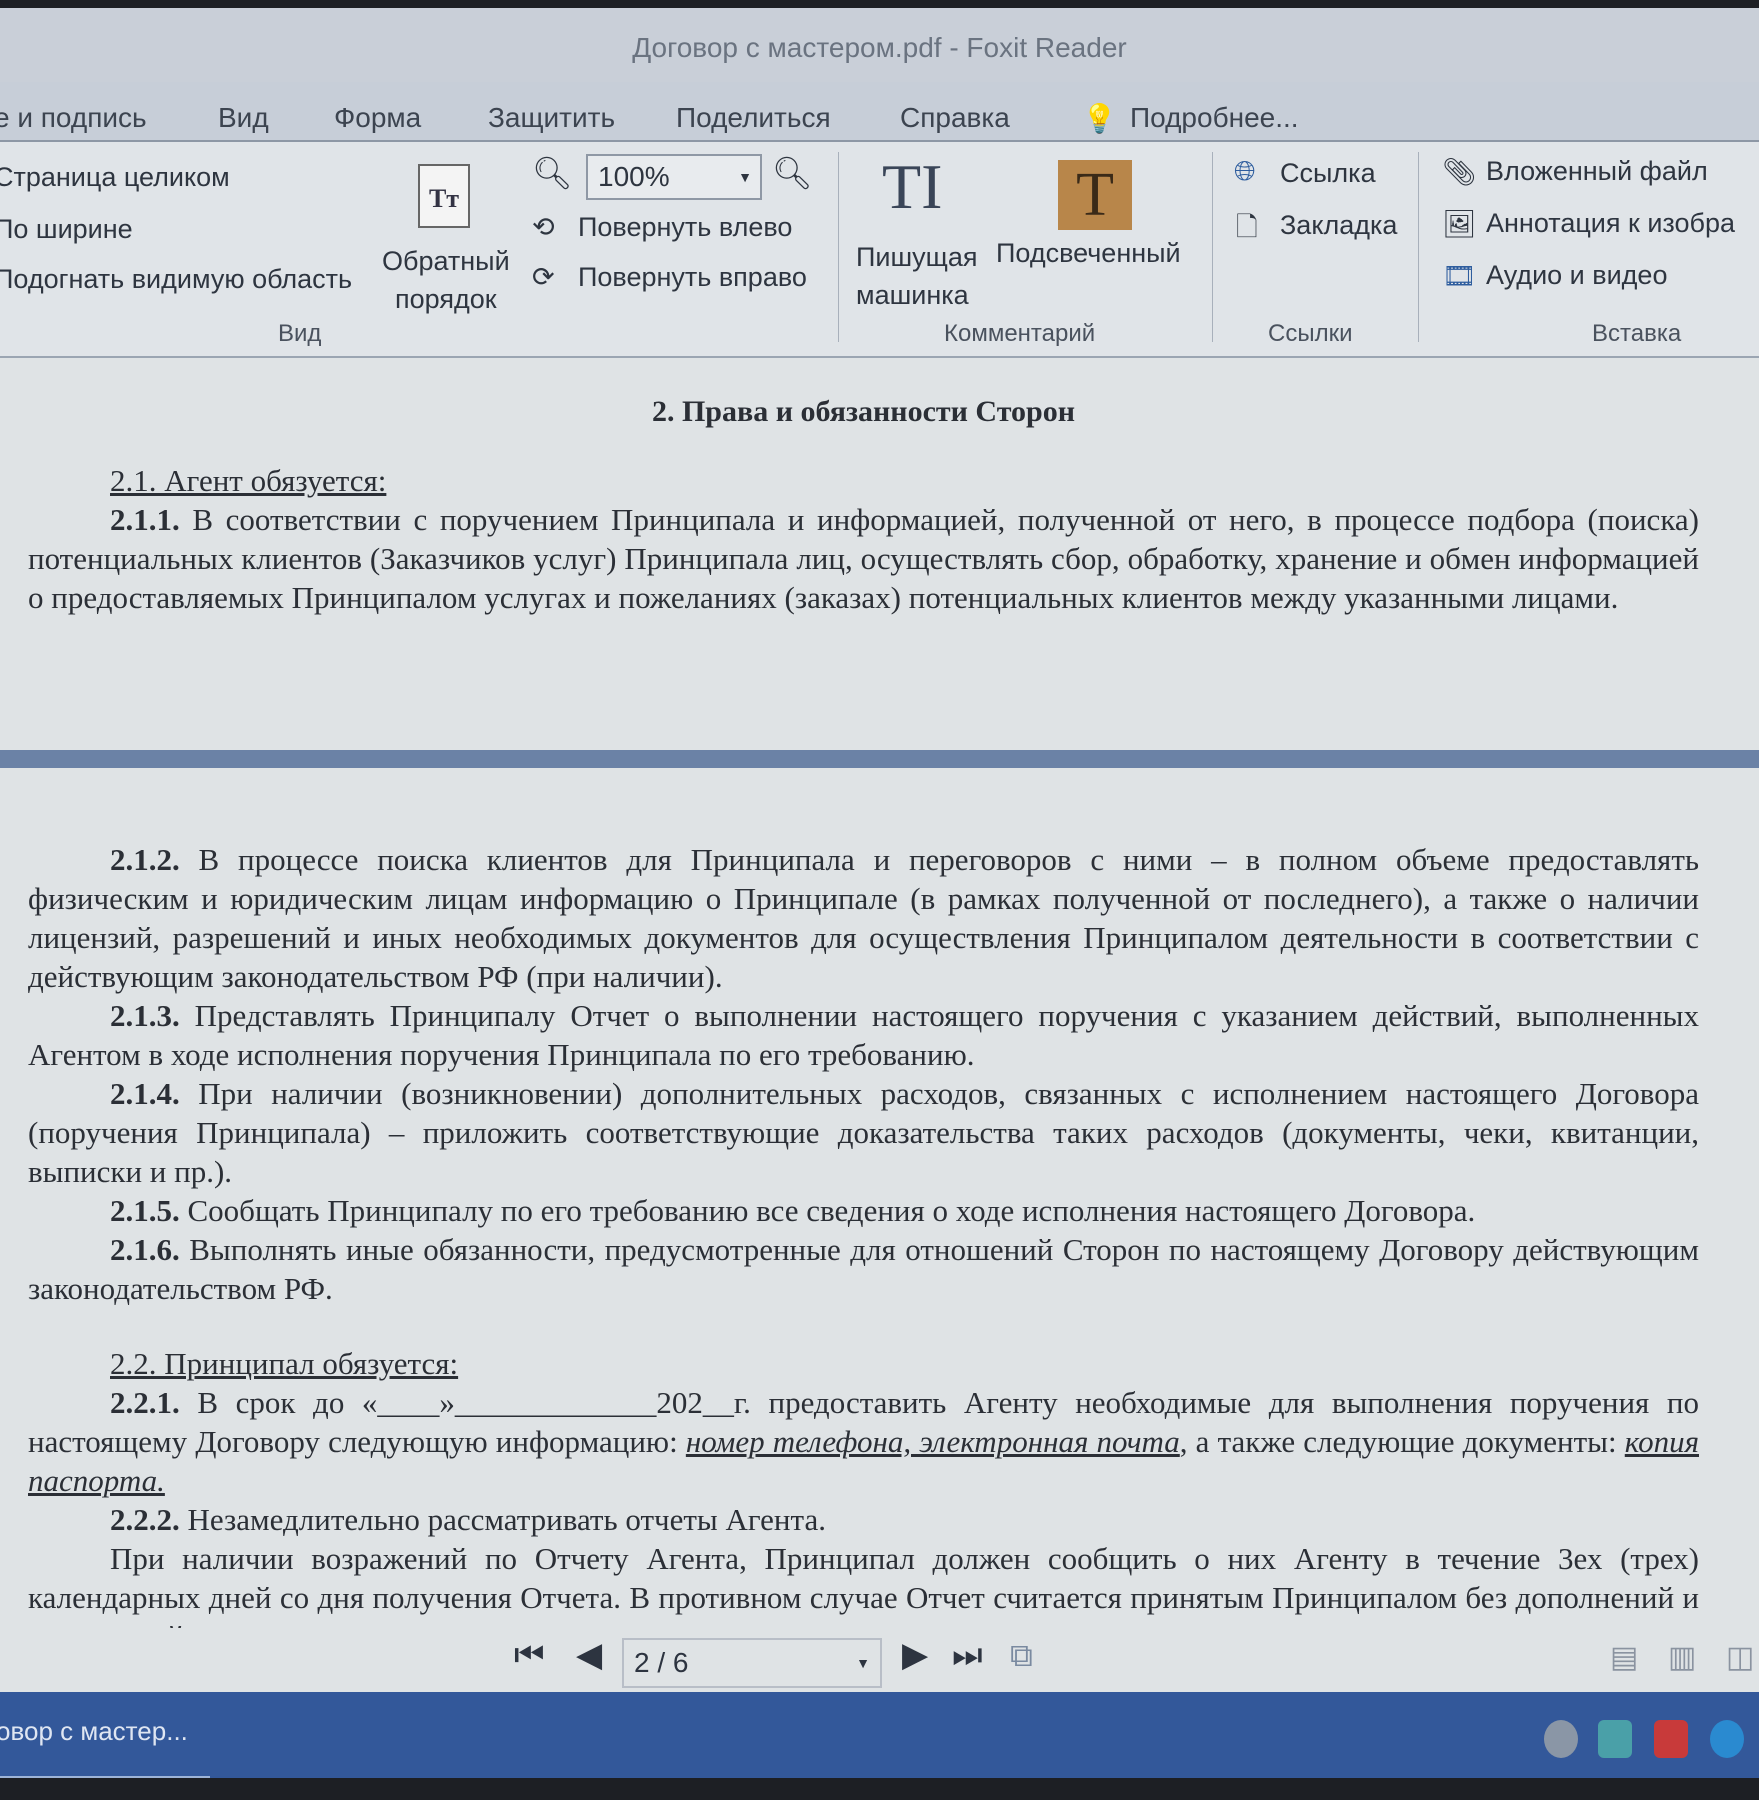 The image size is (1759, 1800). I want to click on section-heading: 2. Права и обязанности Сторон, so click(863, 411).